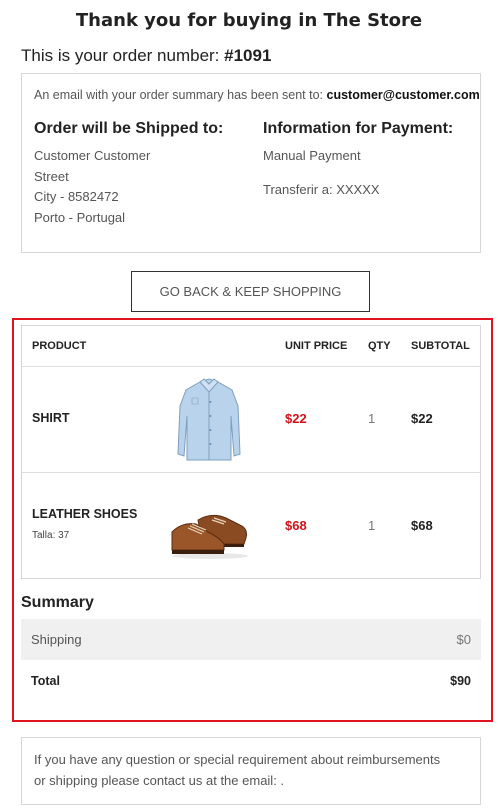 The image size is (498, 811). Describe the element at coordinates (321, 189) in the screenshot. I see `payment-transfer: Transferir a: XXXXX` at that location.